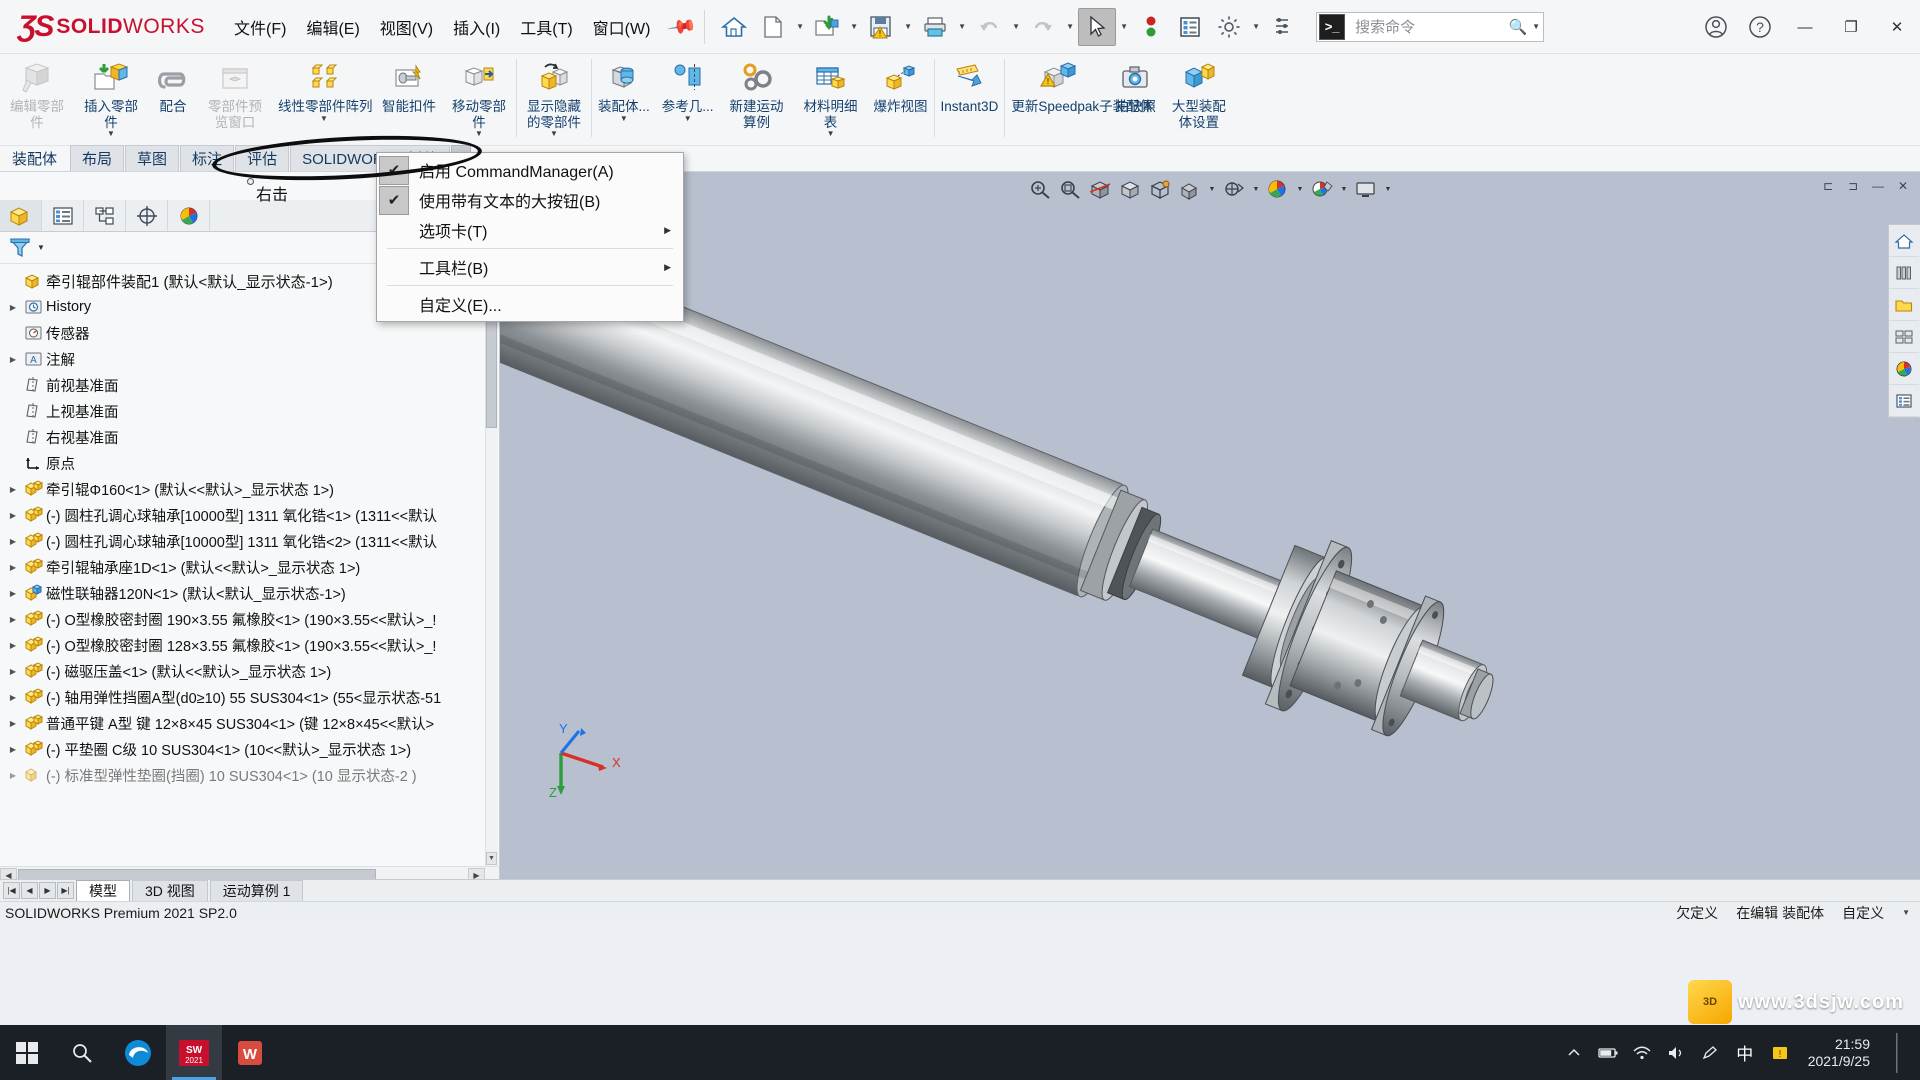 This screenshot has width=1920, height=1080. What do you see at coordinates (1904, 401) in the screenshot?
I see `dock-custom-properties-icon` at bounding box center [1904, 401].